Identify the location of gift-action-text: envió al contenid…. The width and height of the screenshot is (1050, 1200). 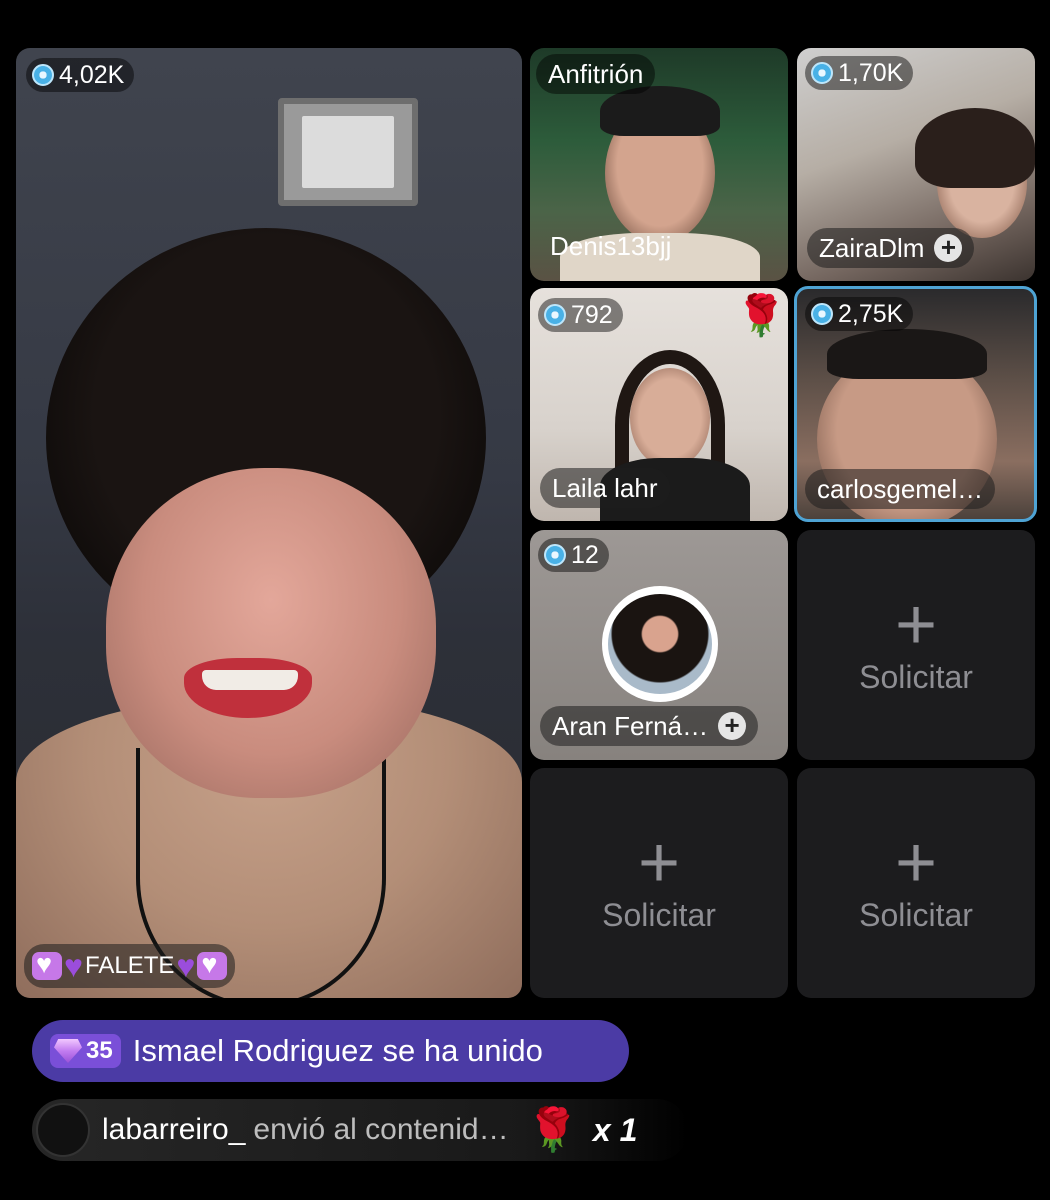
(381, 1129).